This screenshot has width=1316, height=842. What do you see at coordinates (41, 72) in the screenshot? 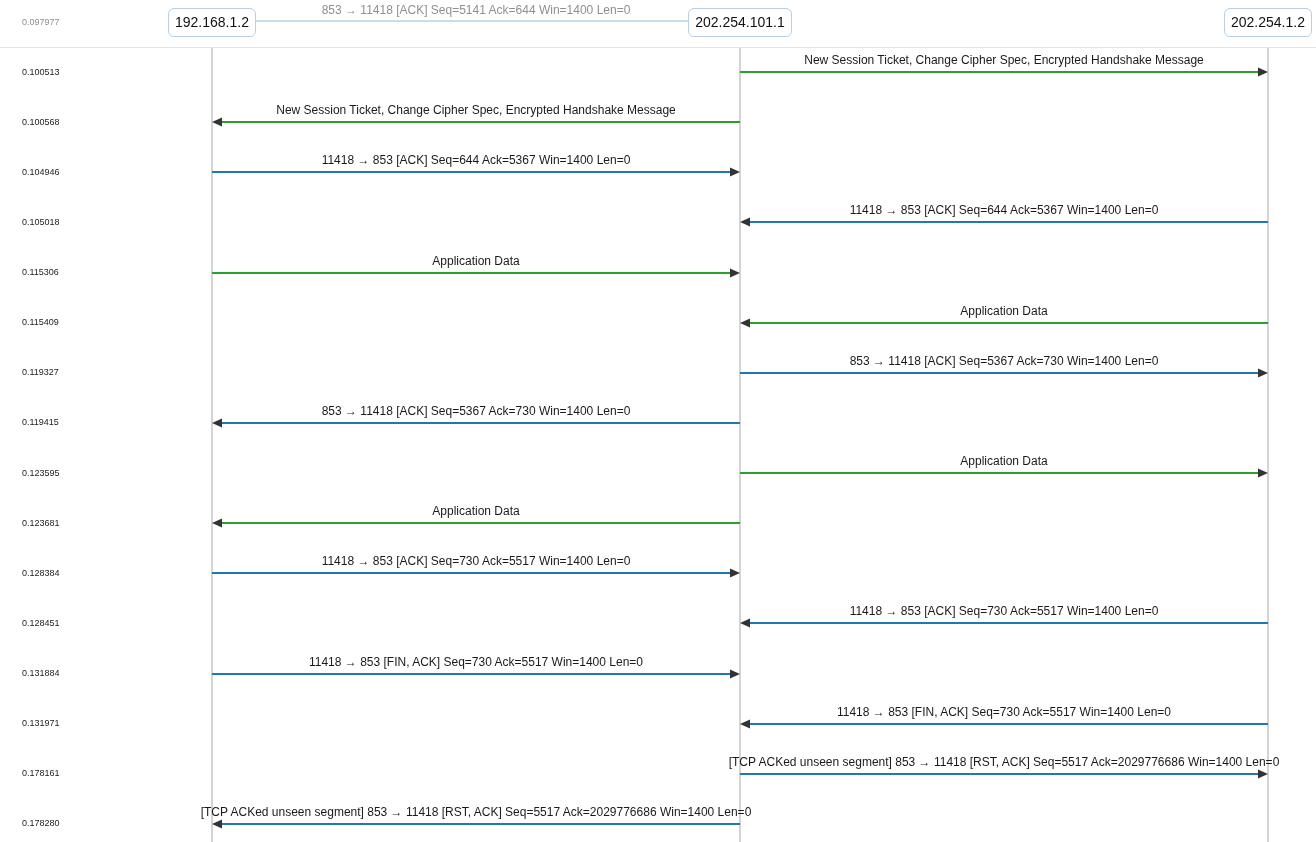
I see `timestamp: 0.100513` at bounding box center [41, 72].